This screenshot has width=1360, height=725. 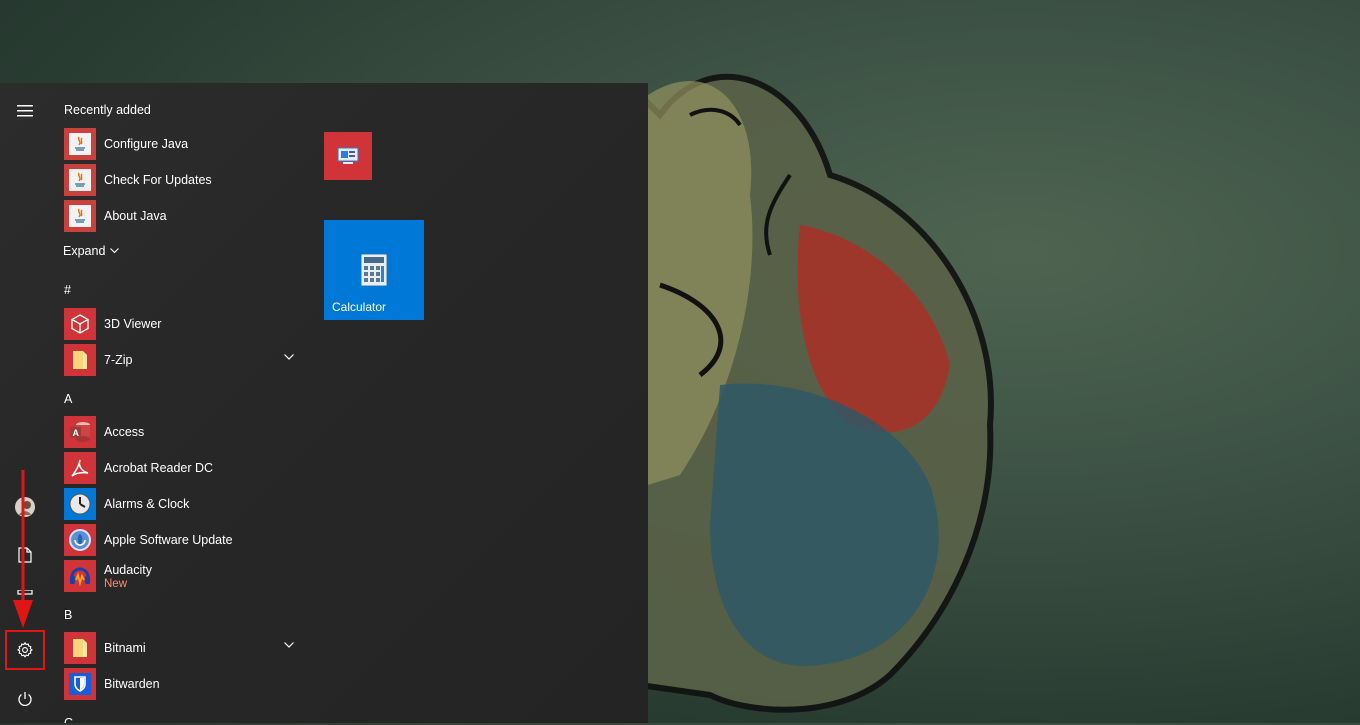 I want to click on settings-button, so click(x=25, y=650).